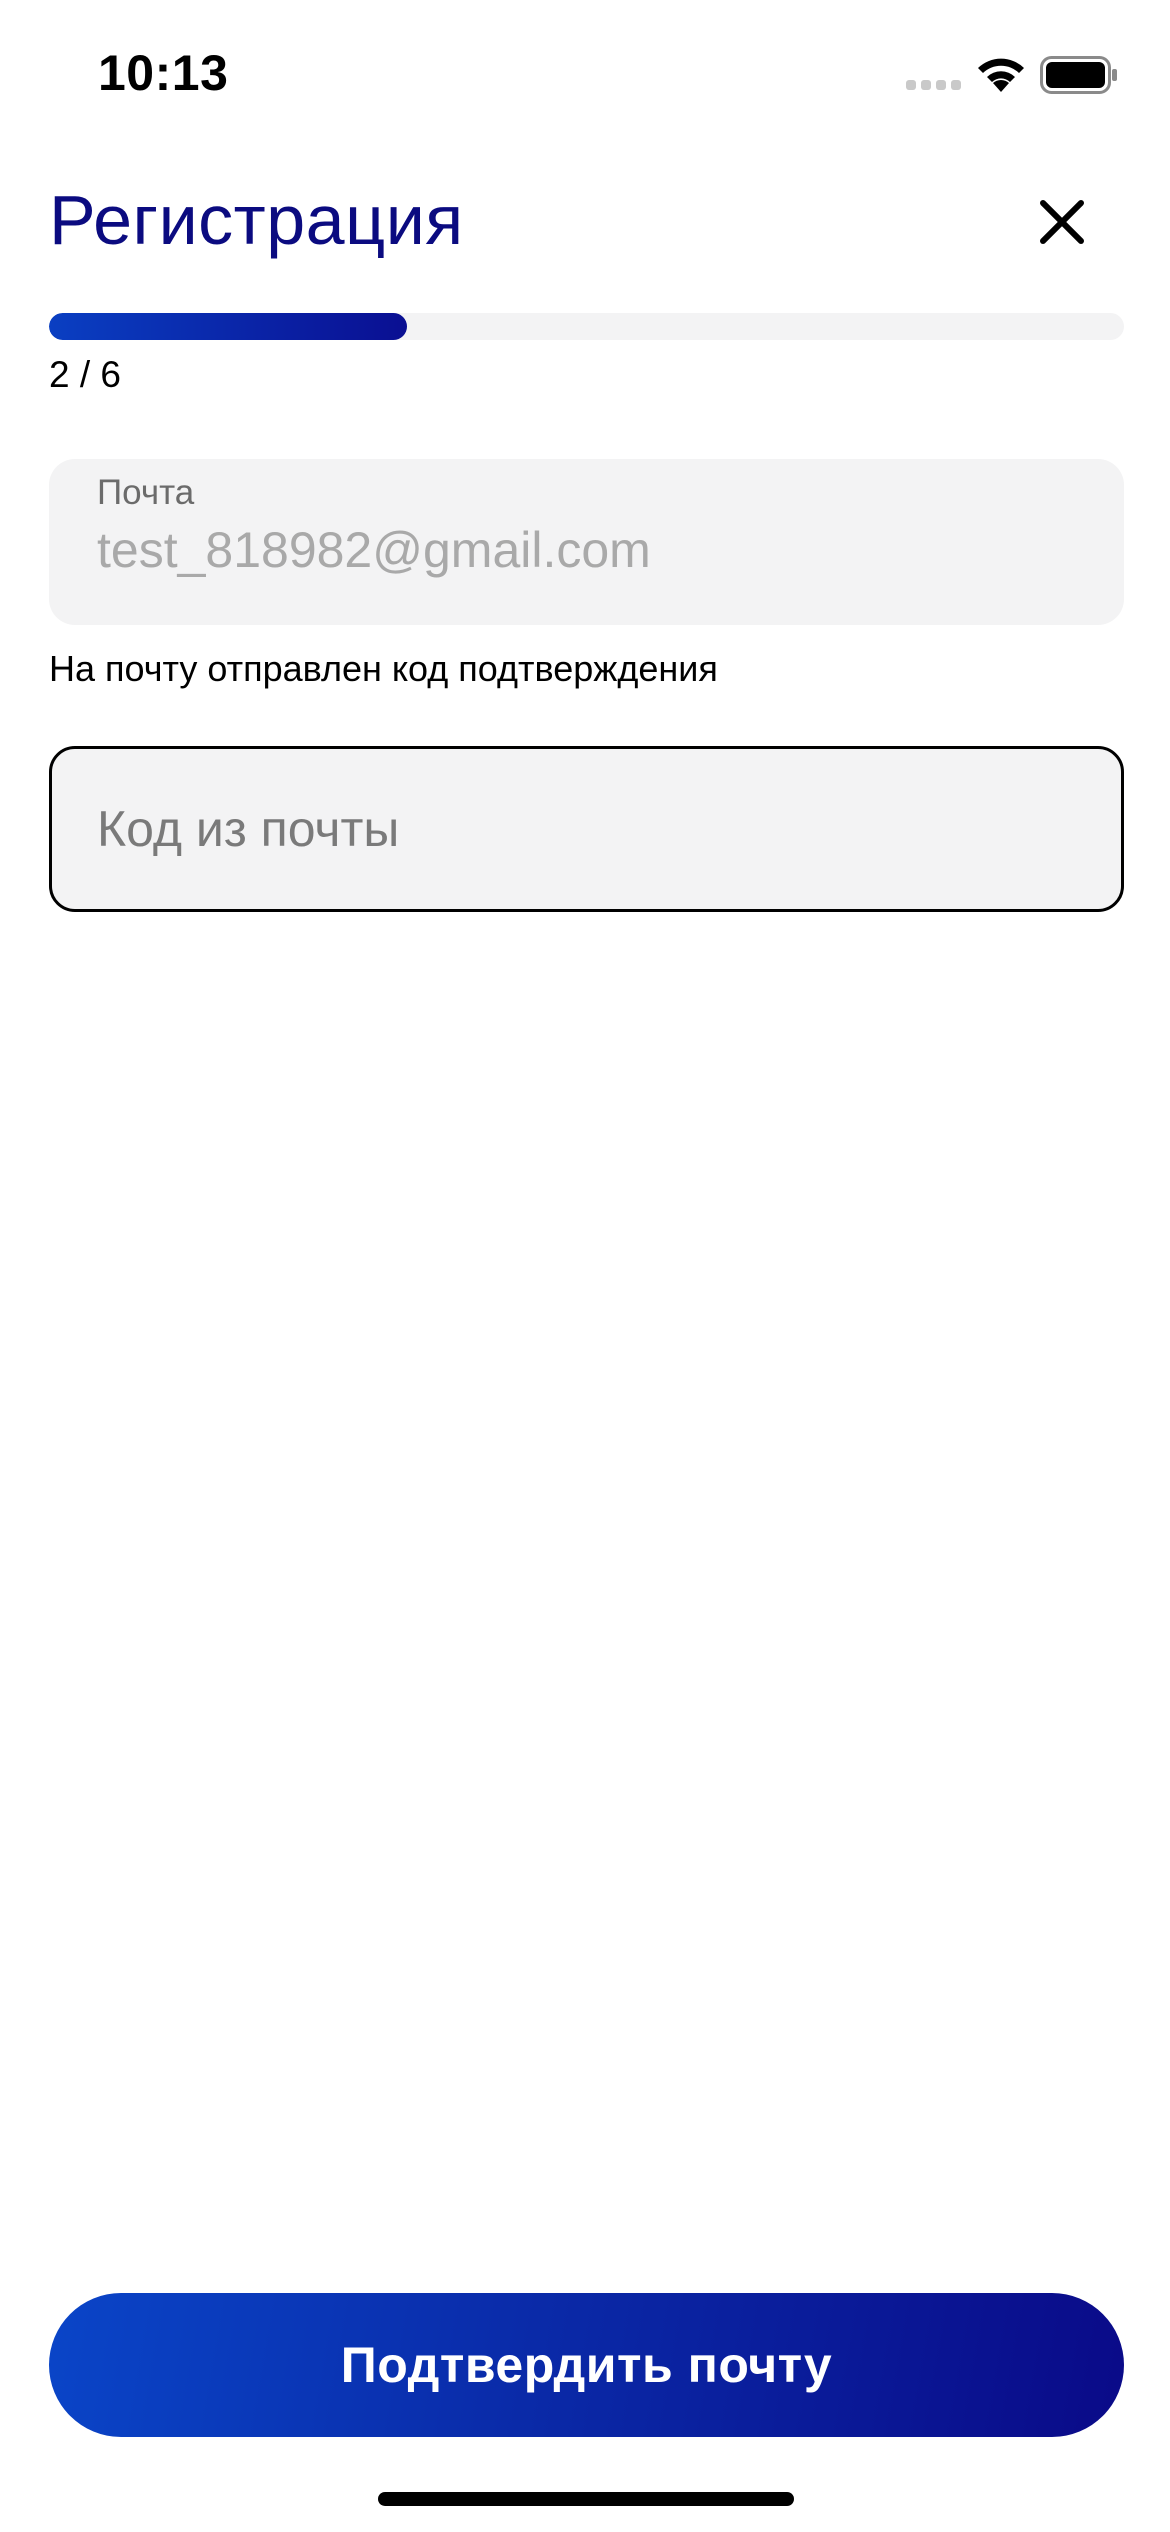 This screenshot has height=2532, width=1170. What do you see at coordinates (146, 492) in the screenshot?
I see `email-field-label: Почта` at bounding box center [146, 492].